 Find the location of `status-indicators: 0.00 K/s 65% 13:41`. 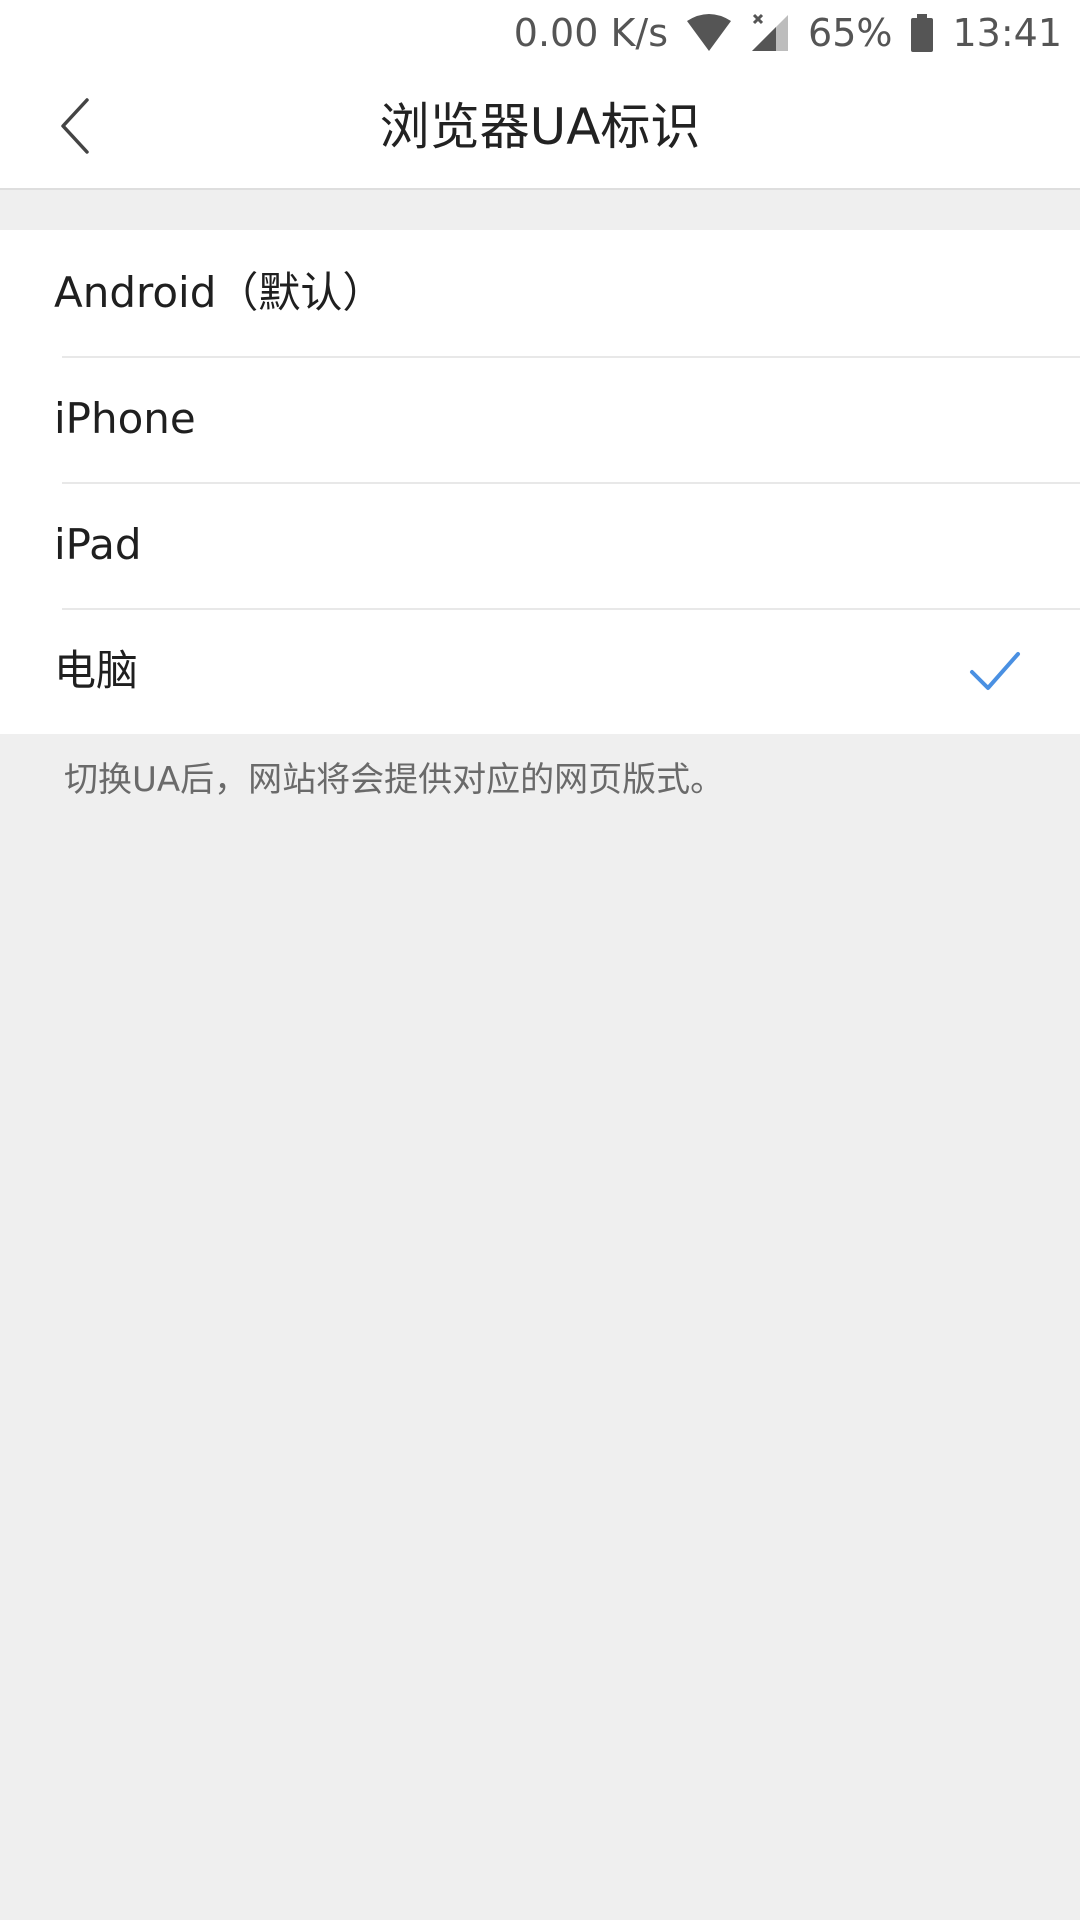

status-indicators: 0.00 K/s 65% 13:41 is located at coordinates (788, 33).